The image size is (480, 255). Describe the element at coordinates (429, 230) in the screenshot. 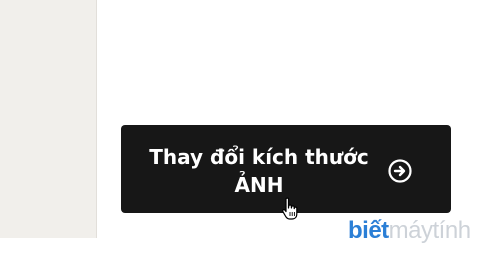

I see `watermark-part2: máytính` at that location.